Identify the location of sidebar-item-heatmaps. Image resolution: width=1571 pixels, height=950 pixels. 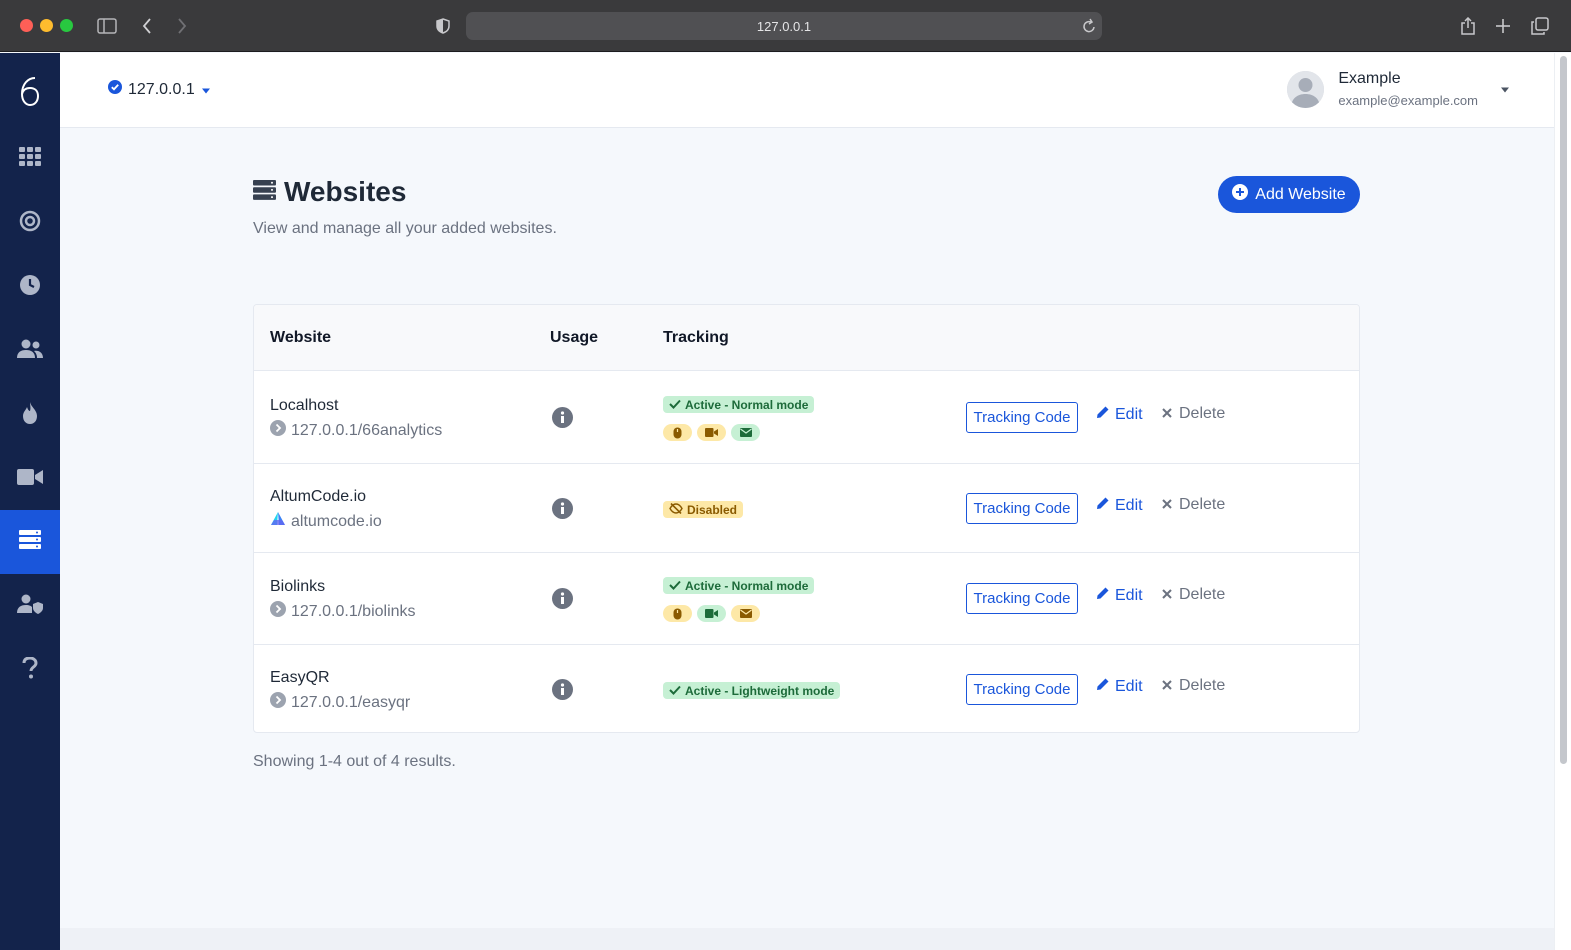
(30, 415).